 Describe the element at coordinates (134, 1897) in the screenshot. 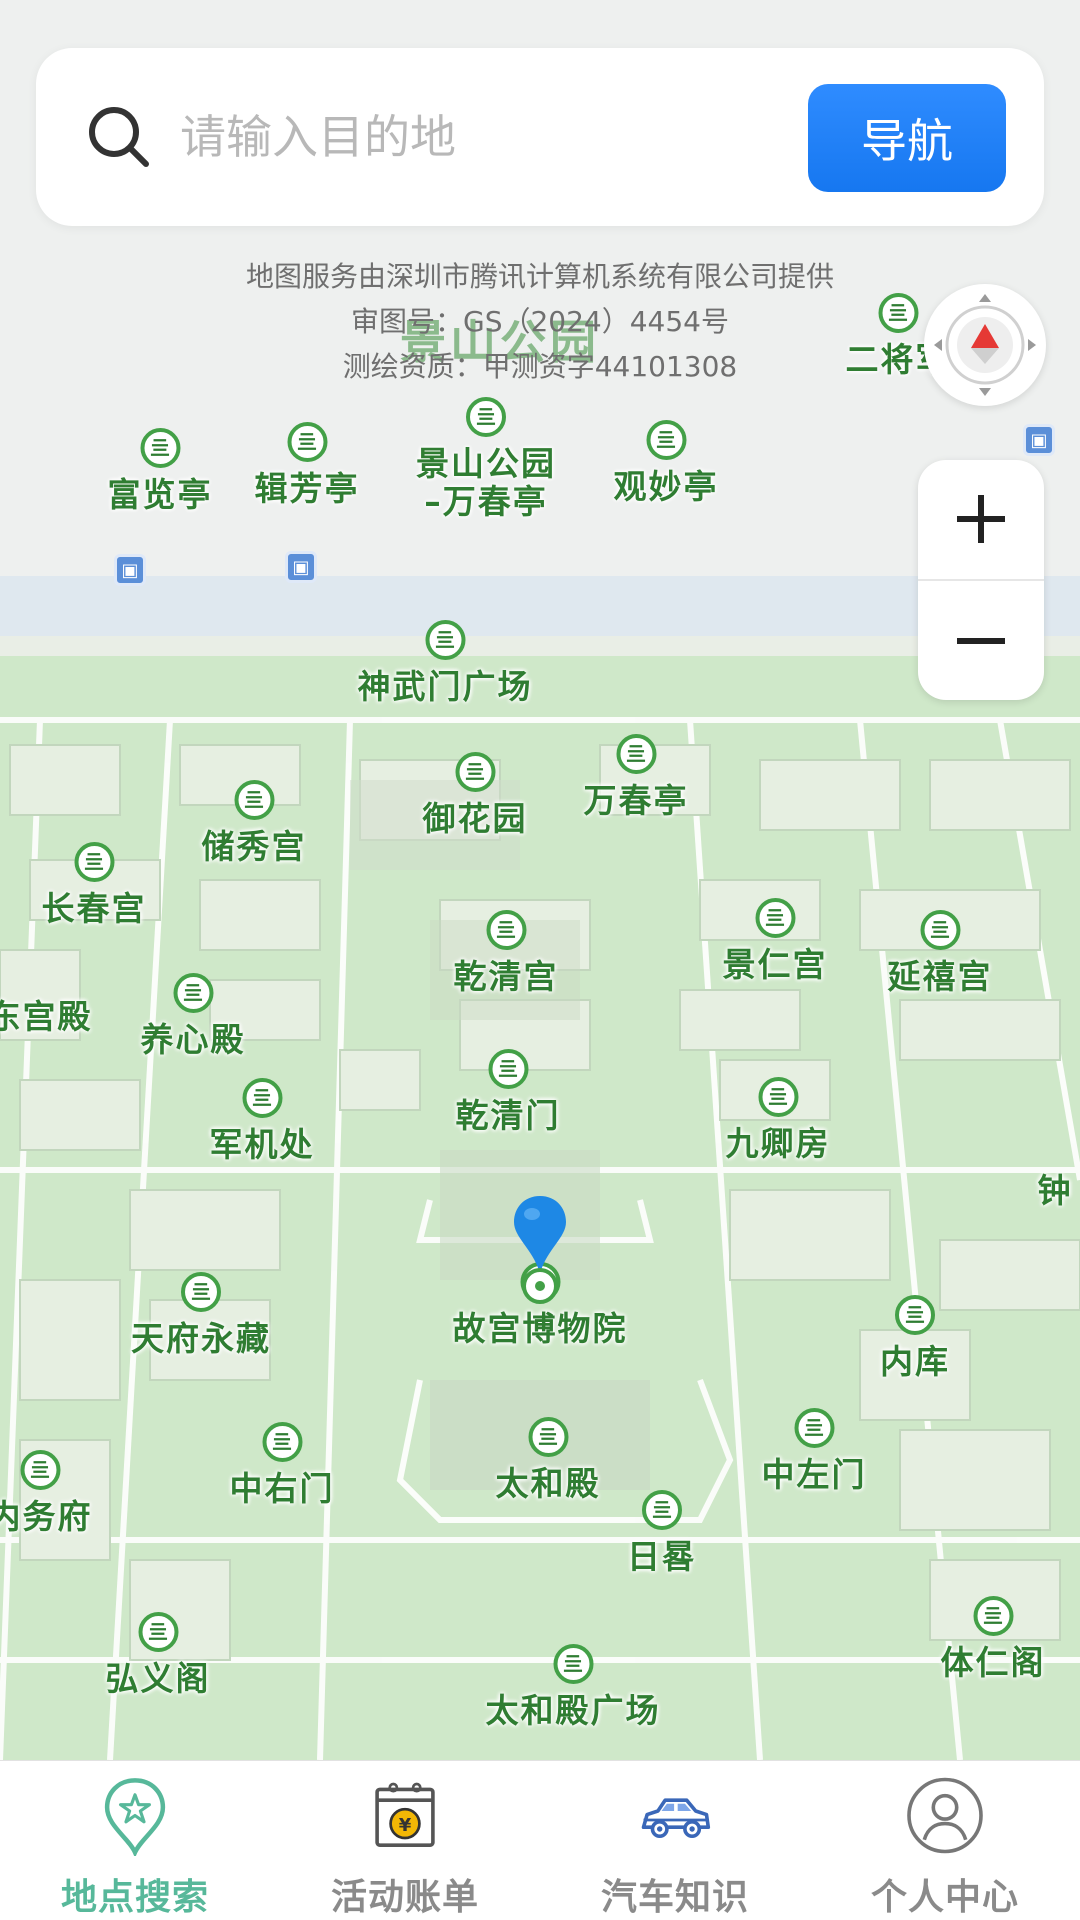

I see `tab-label: 地点搜索` at that location.